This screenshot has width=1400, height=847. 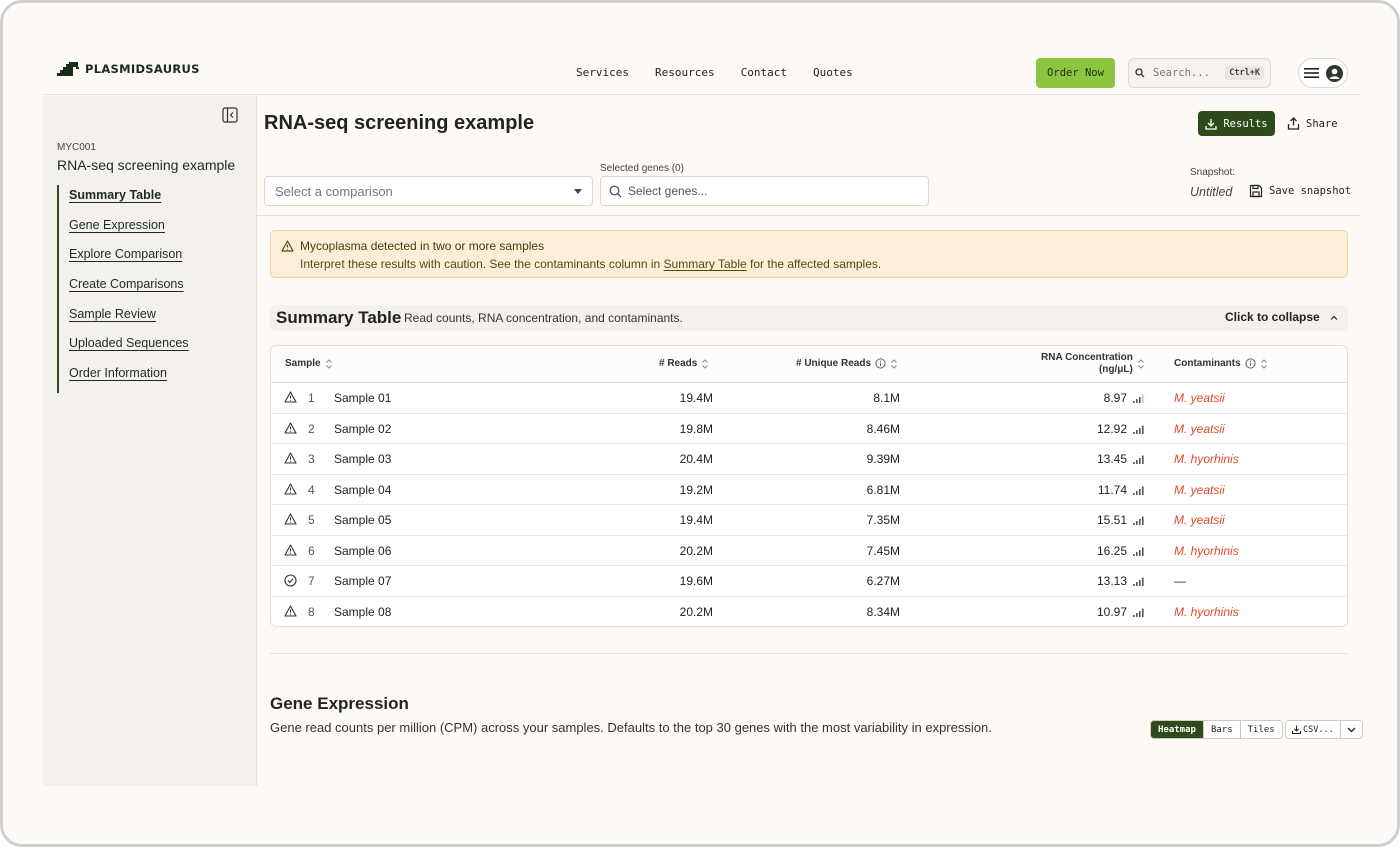 What do you see at coordinates (129, 230) in the screenshot?
I see `sidebar-item-gene-expression: Gene Expression` at bounding box center [129, 230].